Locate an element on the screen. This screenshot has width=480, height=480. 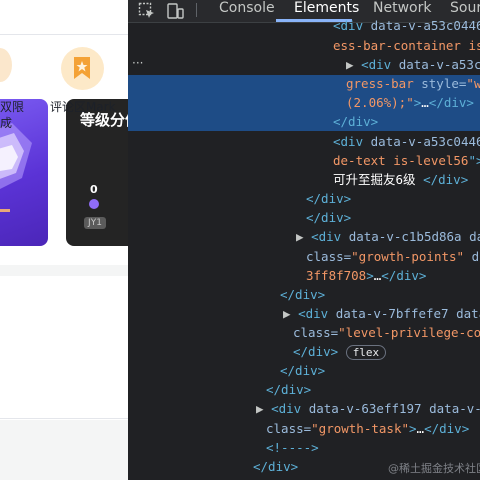
privilege-label: 双限 is located at coordinates (12, 107).